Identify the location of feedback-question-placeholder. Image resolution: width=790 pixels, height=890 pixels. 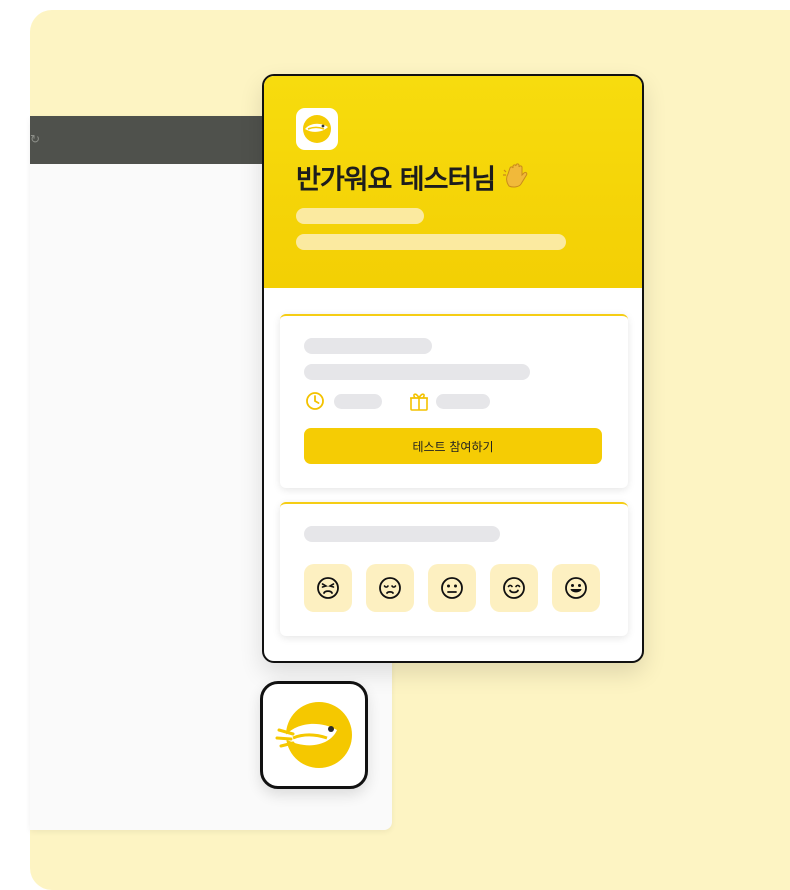
(402, 534).